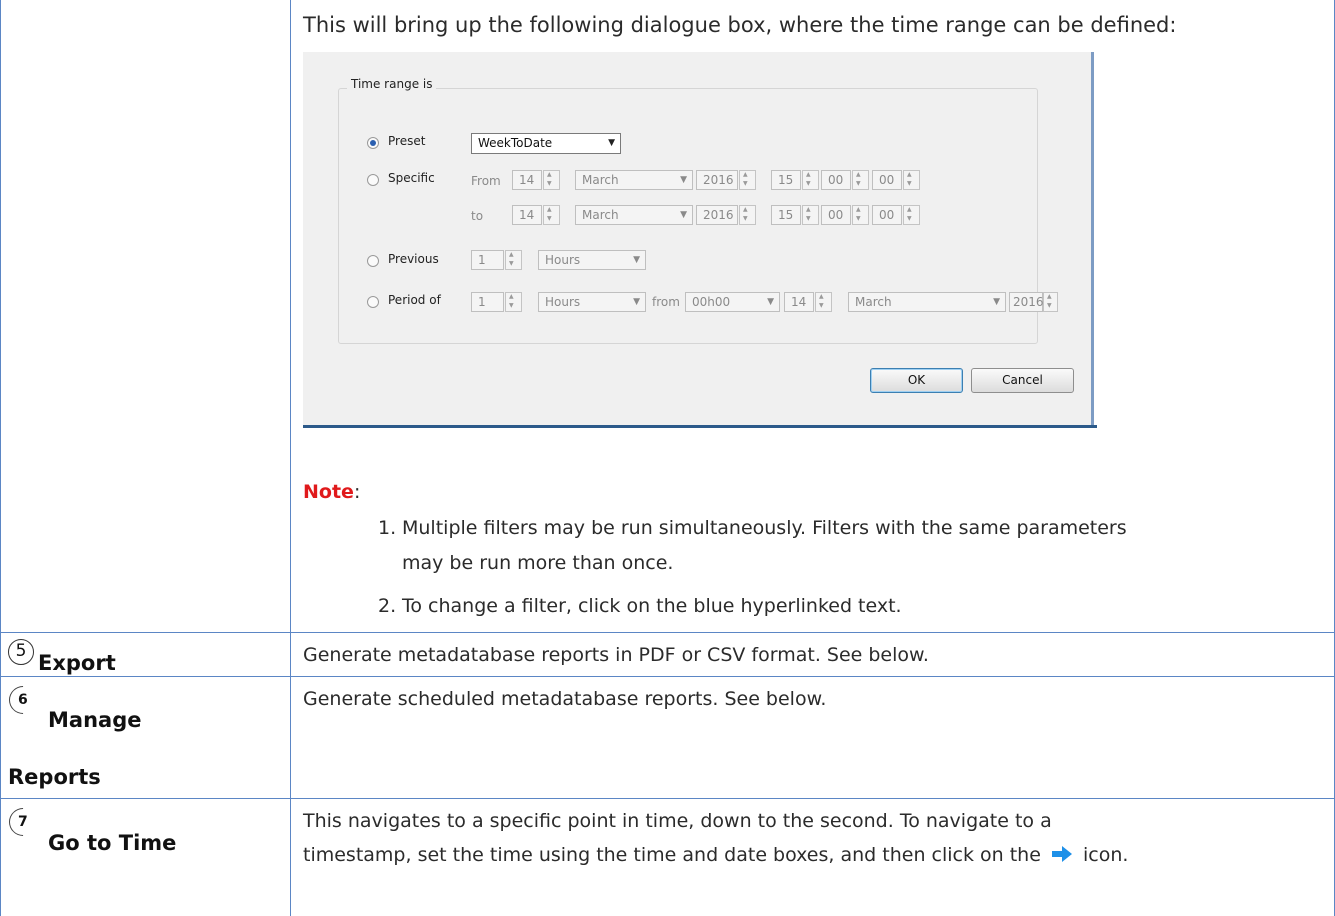 Image resolution: width=1335 pixels, height=916 pixels. I want to click on note-heading: Note:, so click(331, 492).